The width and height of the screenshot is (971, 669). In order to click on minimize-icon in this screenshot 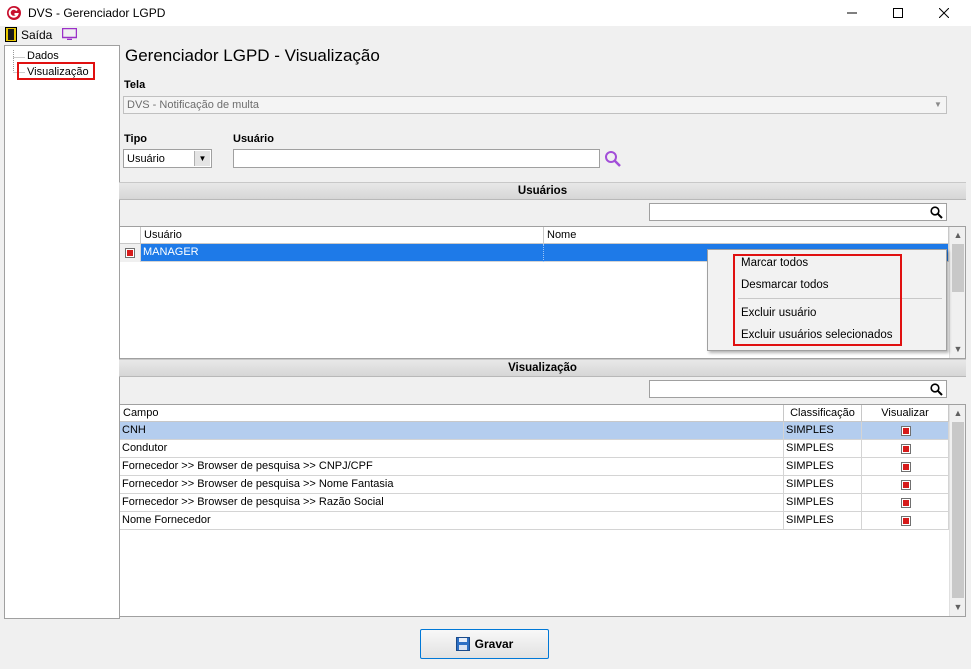, I will do `click(852, 13)`.